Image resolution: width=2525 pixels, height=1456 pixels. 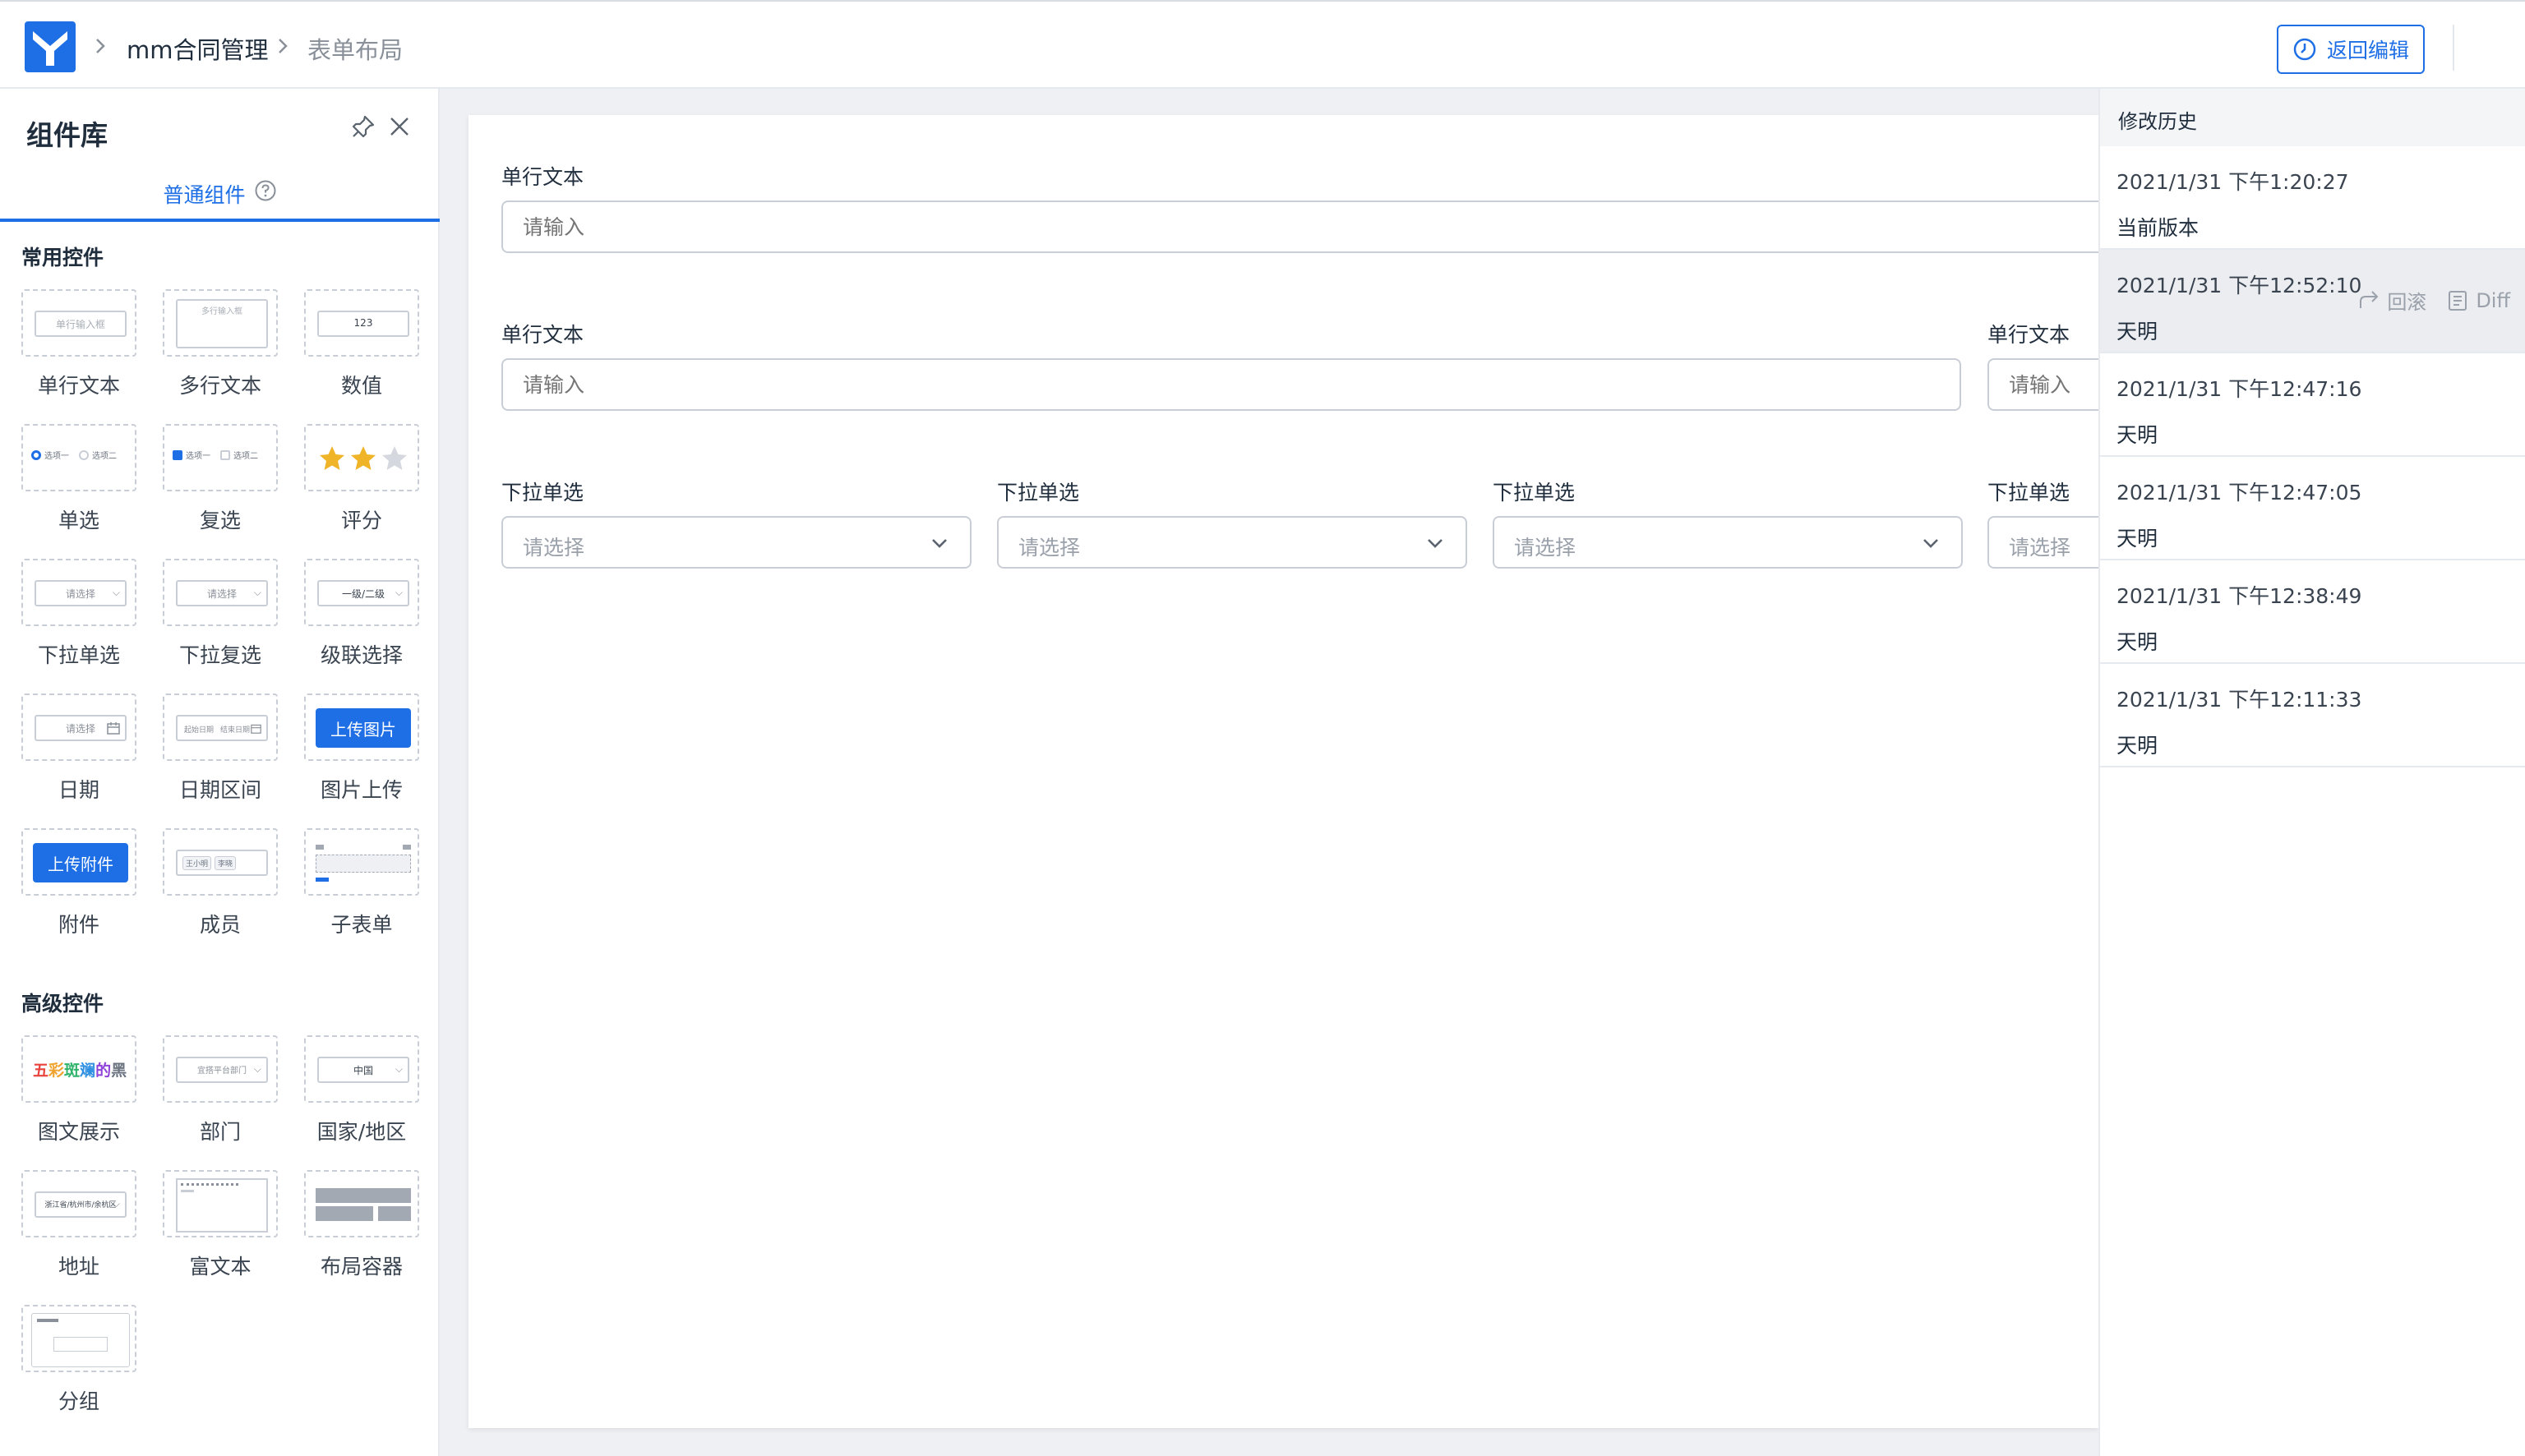 What do you see at coordinates (222, 323) in the screenshot?
I see `thumb-textarea: 多行输入框` at bounding box center [222, 323].